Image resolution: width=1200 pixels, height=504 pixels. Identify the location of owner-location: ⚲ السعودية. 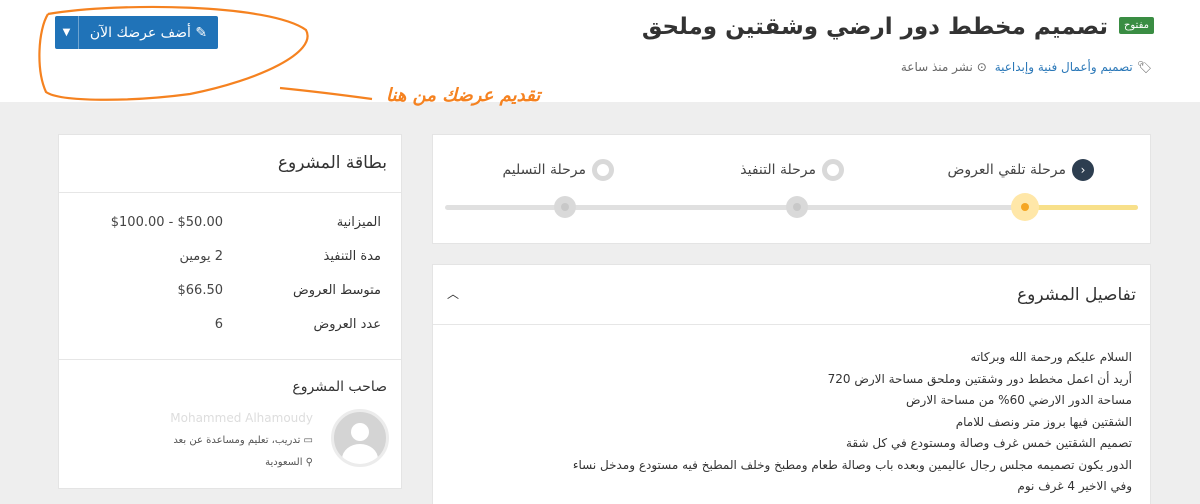
(289, 462).